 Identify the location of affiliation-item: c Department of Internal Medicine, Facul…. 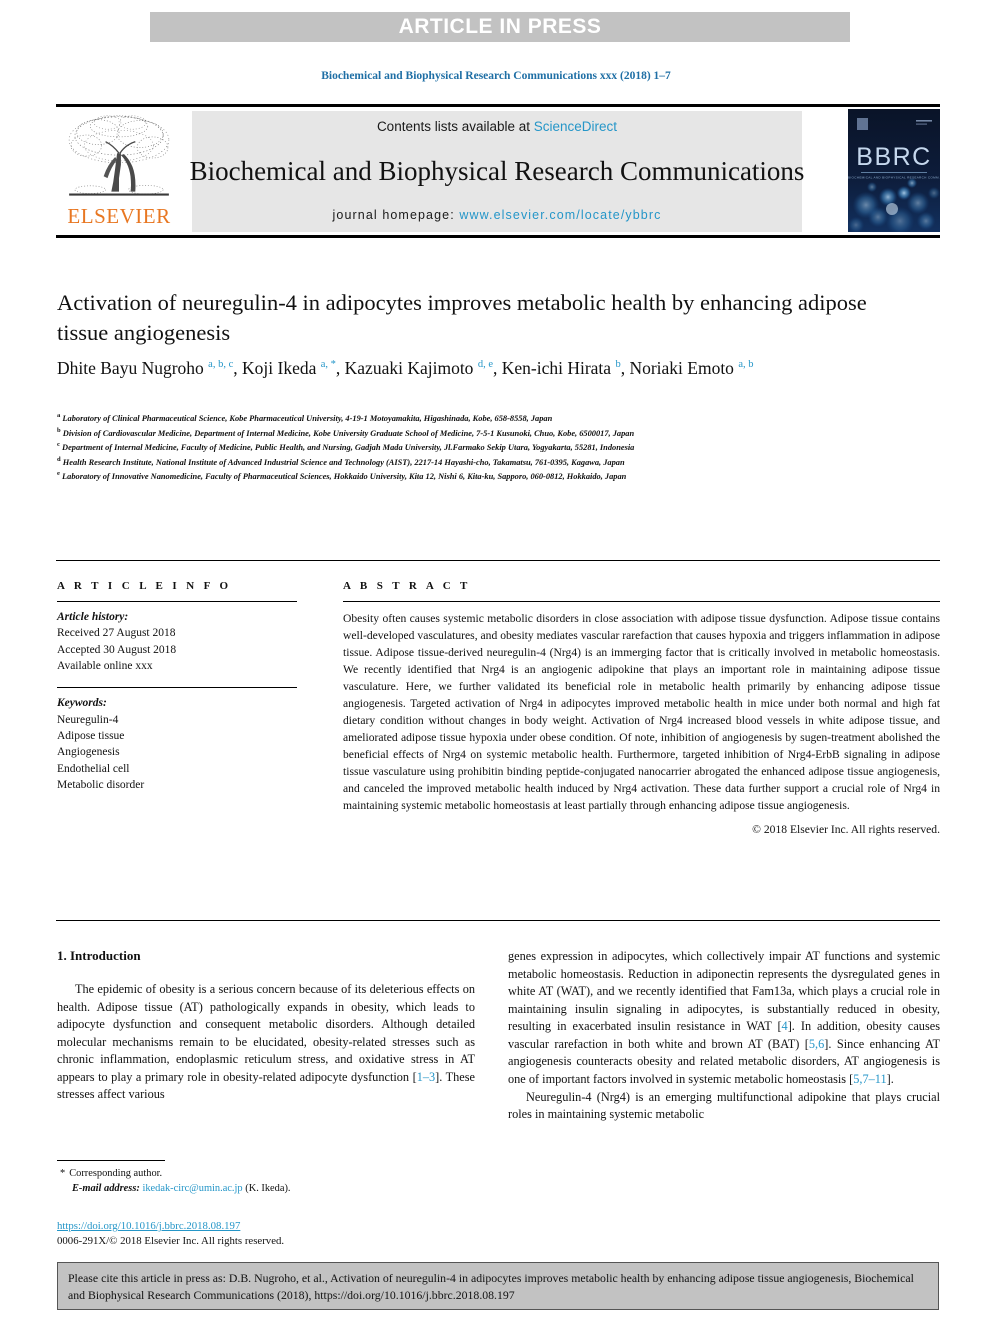
(497, 447).